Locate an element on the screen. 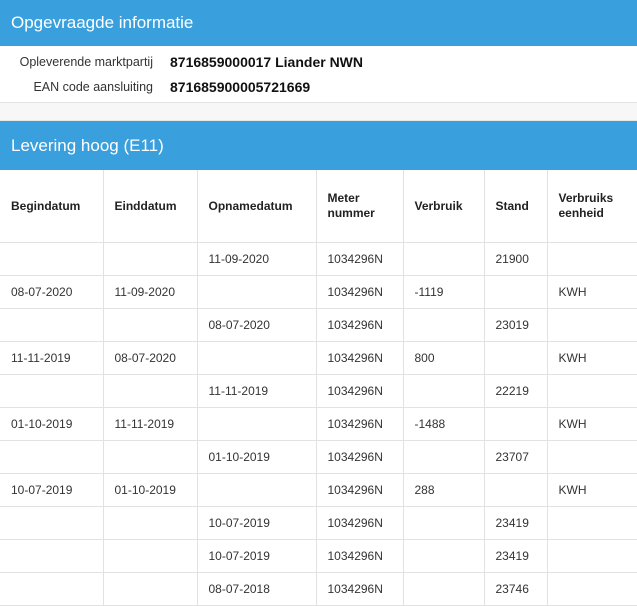 The height and width of the screenshot is (606, 637). info-label: Opleverende marktpartij is located at coordinates (86, 61).